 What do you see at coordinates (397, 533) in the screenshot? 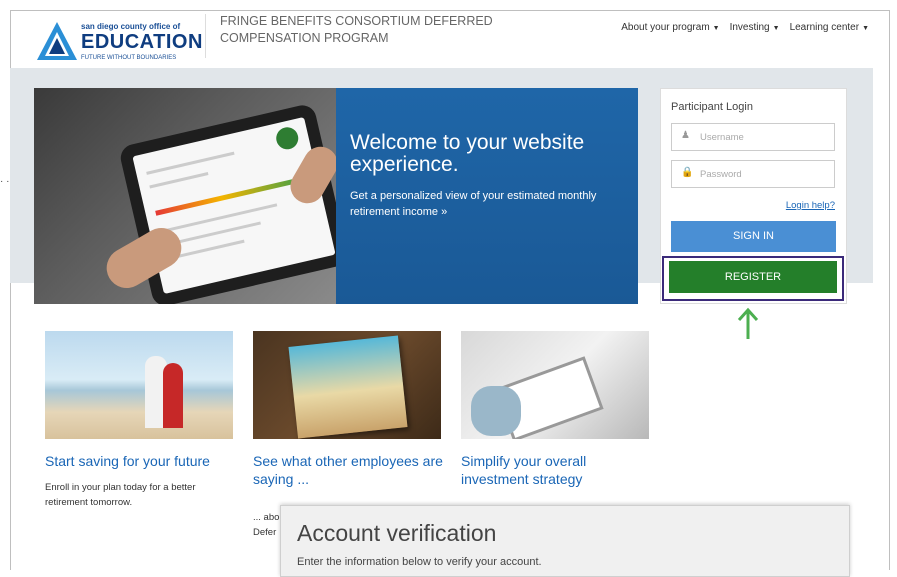
I see `dialog-title: Account verification` at bounding box center [397, 533].